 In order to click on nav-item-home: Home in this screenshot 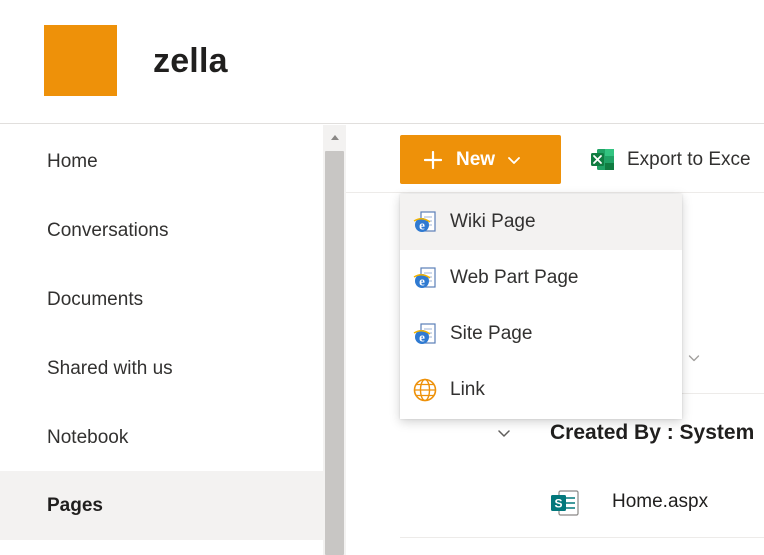, I will do `click(161, 161)`.